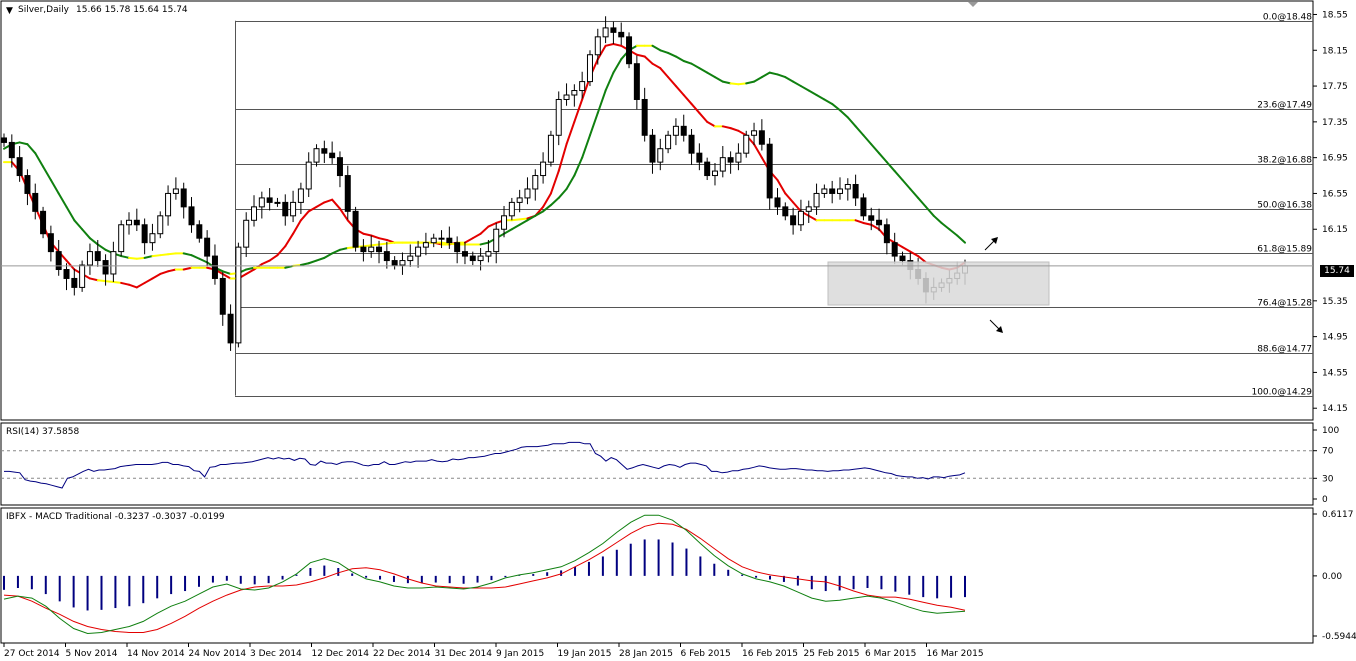 This screenshot has height=661, width=1356. I want to click on time-tick-label: 28 Jan 2015, so click(646, 654).